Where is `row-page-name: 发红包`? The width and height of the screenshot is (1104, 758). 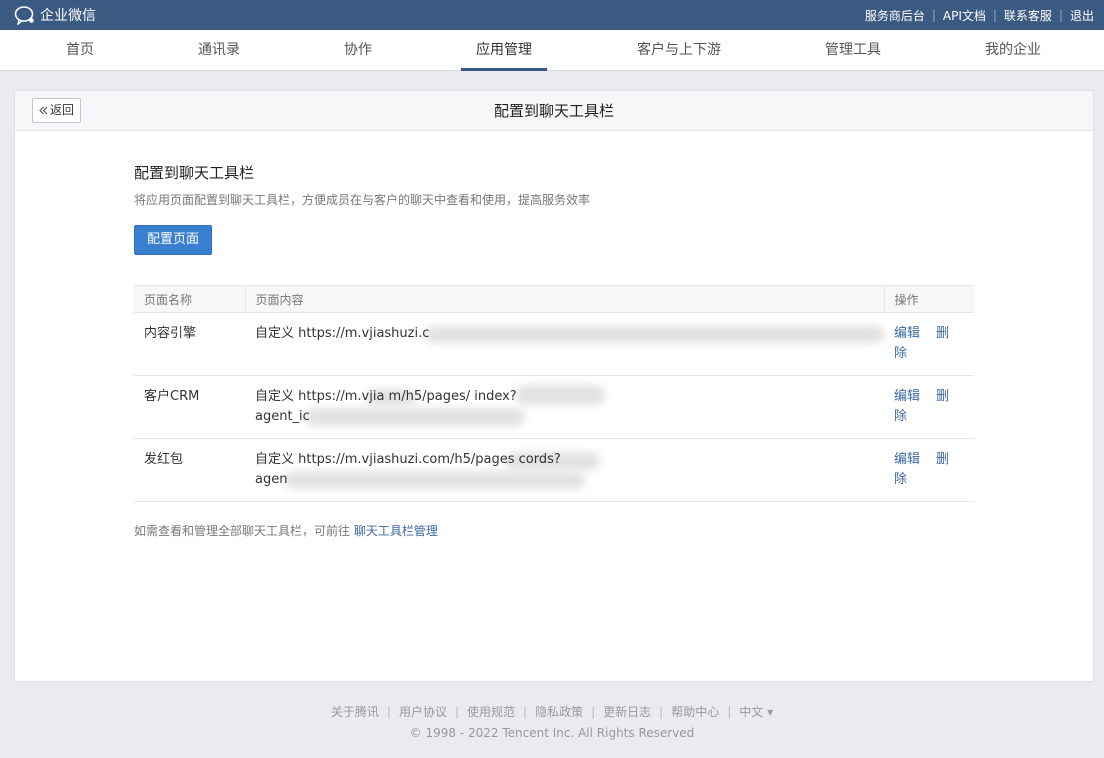 row-page-name: 发红包 is located at coordinates (189, 470).